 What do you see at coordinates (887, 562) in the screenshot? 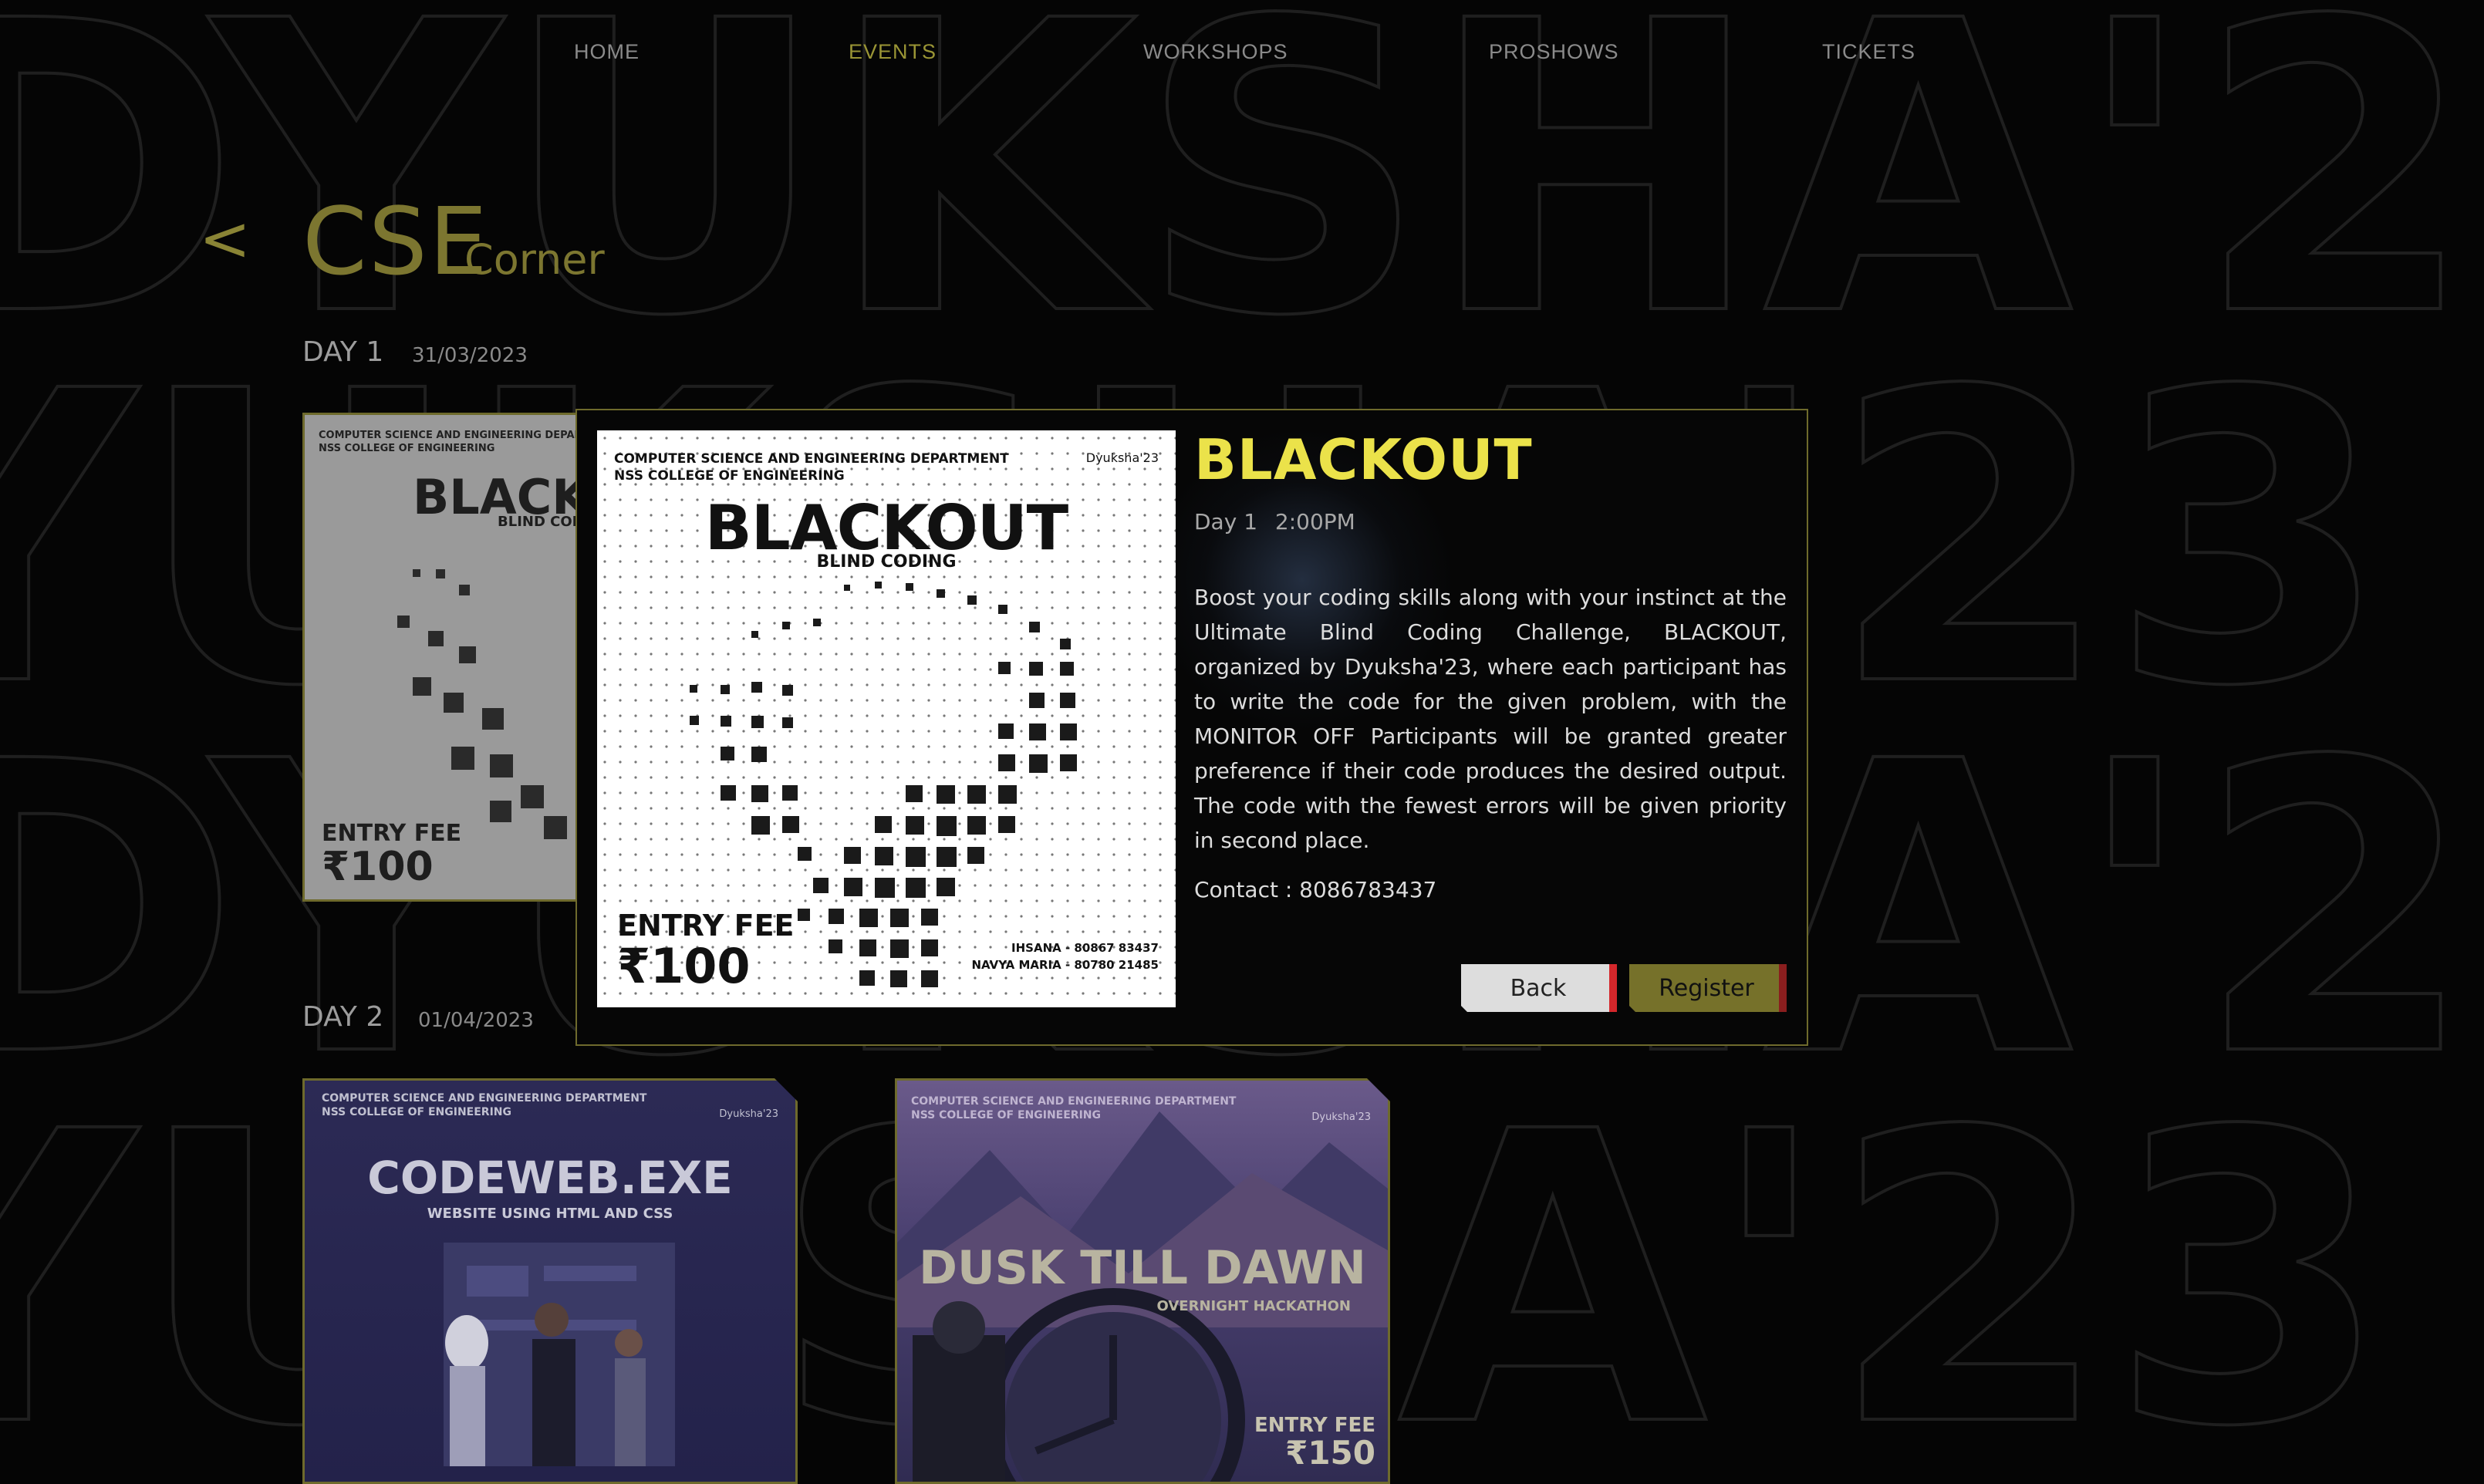
I see `poster-subtitle: BLIND CODING` at bounding box center [887, 562].